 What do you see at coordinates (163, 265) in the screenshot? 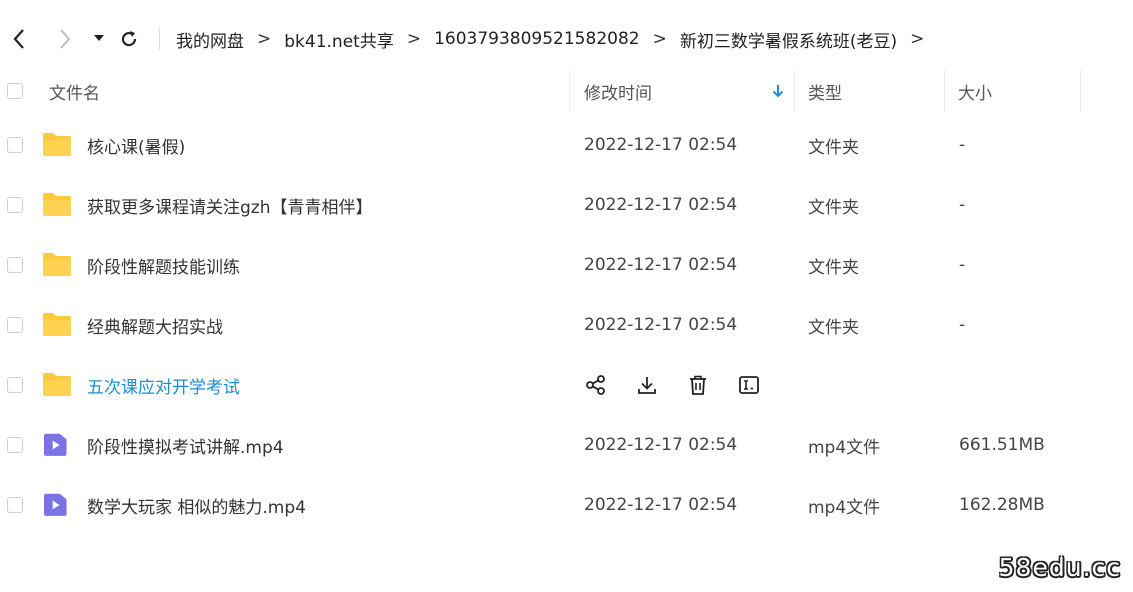
I see `file-name: 阶段性解题技能训练` at bounding box center [163, 265].